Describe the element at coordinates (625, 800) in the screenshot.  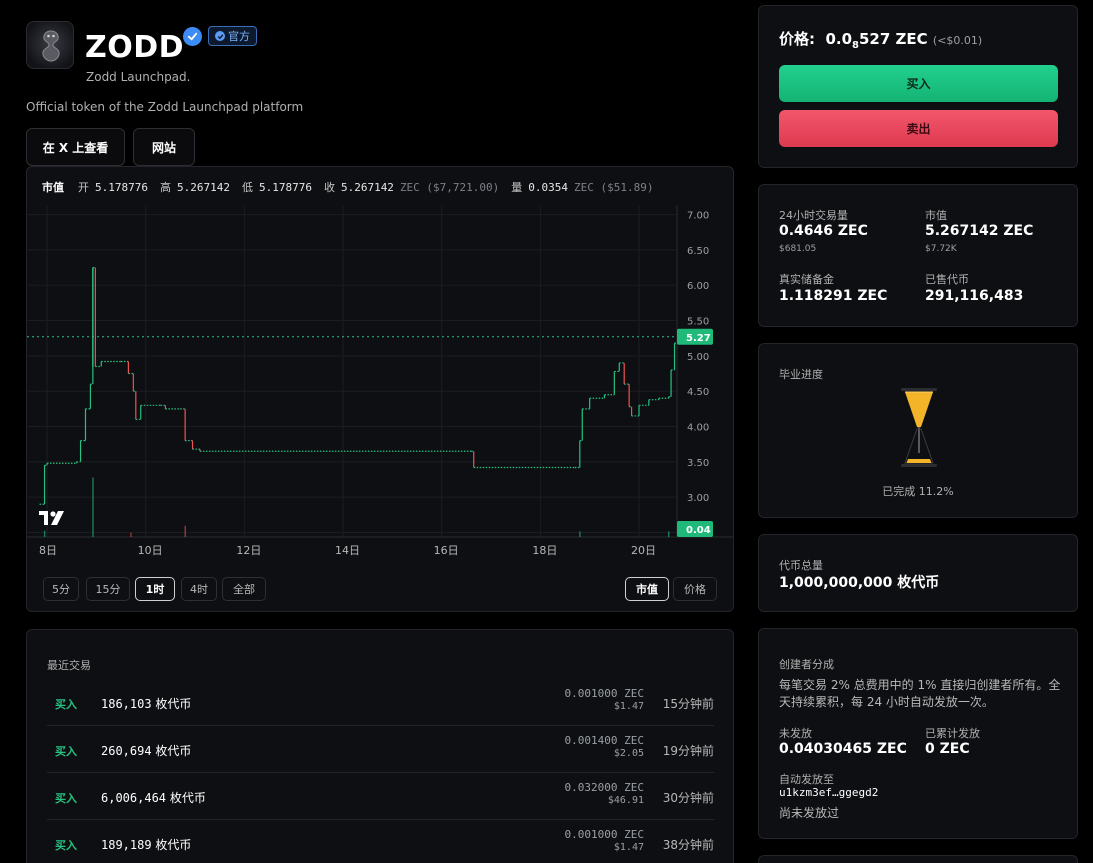
I see `trade-usd: $46.91` at that location.